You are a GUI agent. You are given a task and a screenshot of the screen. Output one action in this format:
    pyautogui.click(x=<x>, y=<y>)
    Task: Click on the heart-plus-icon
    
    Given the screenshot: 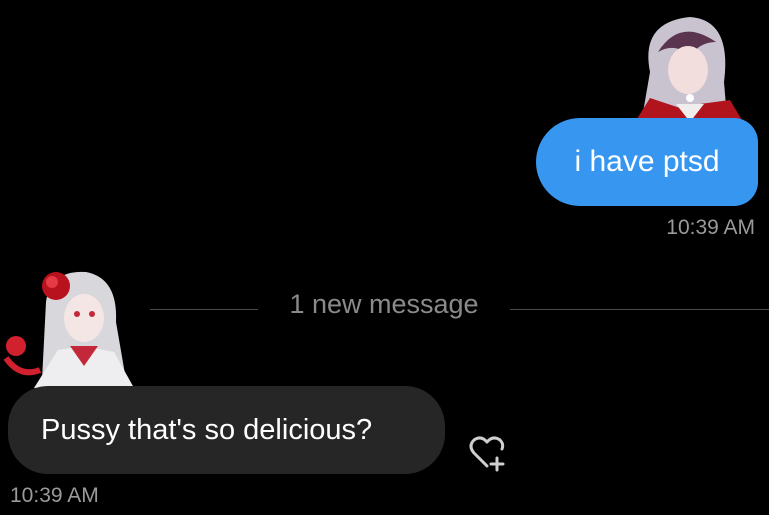 What is the action you would take?
    pyautogui.click(x=487, y=453)
    